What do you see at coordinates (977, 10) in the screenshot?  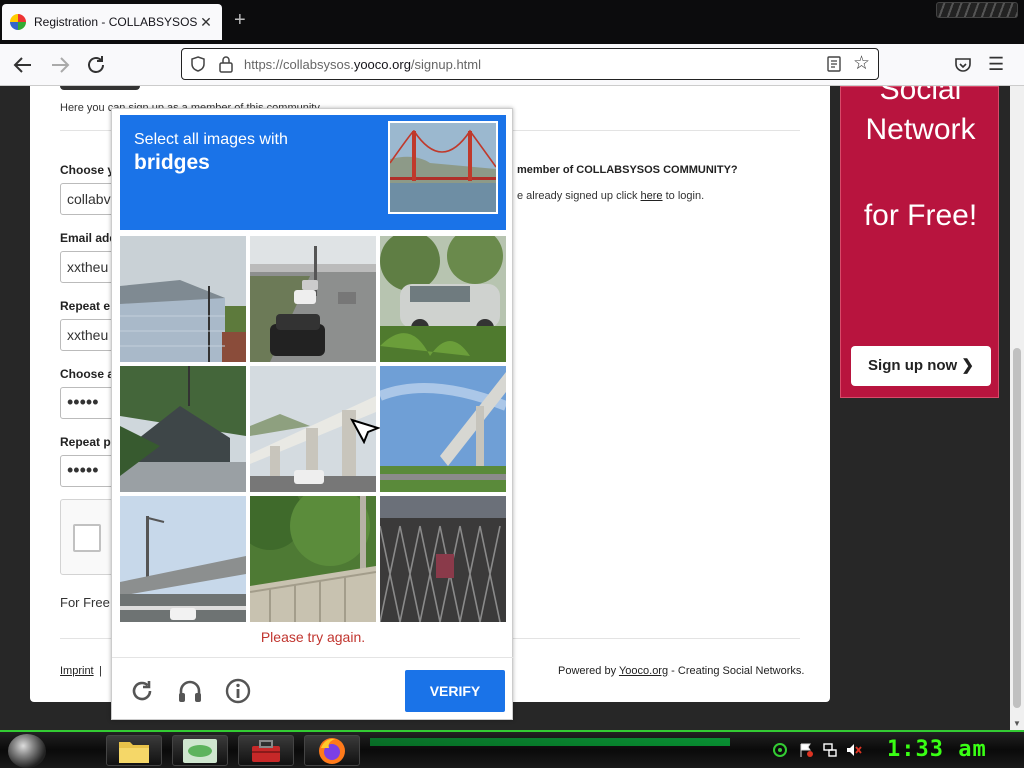 I see `window-controls-decoration` at bounding box center [977, 10].